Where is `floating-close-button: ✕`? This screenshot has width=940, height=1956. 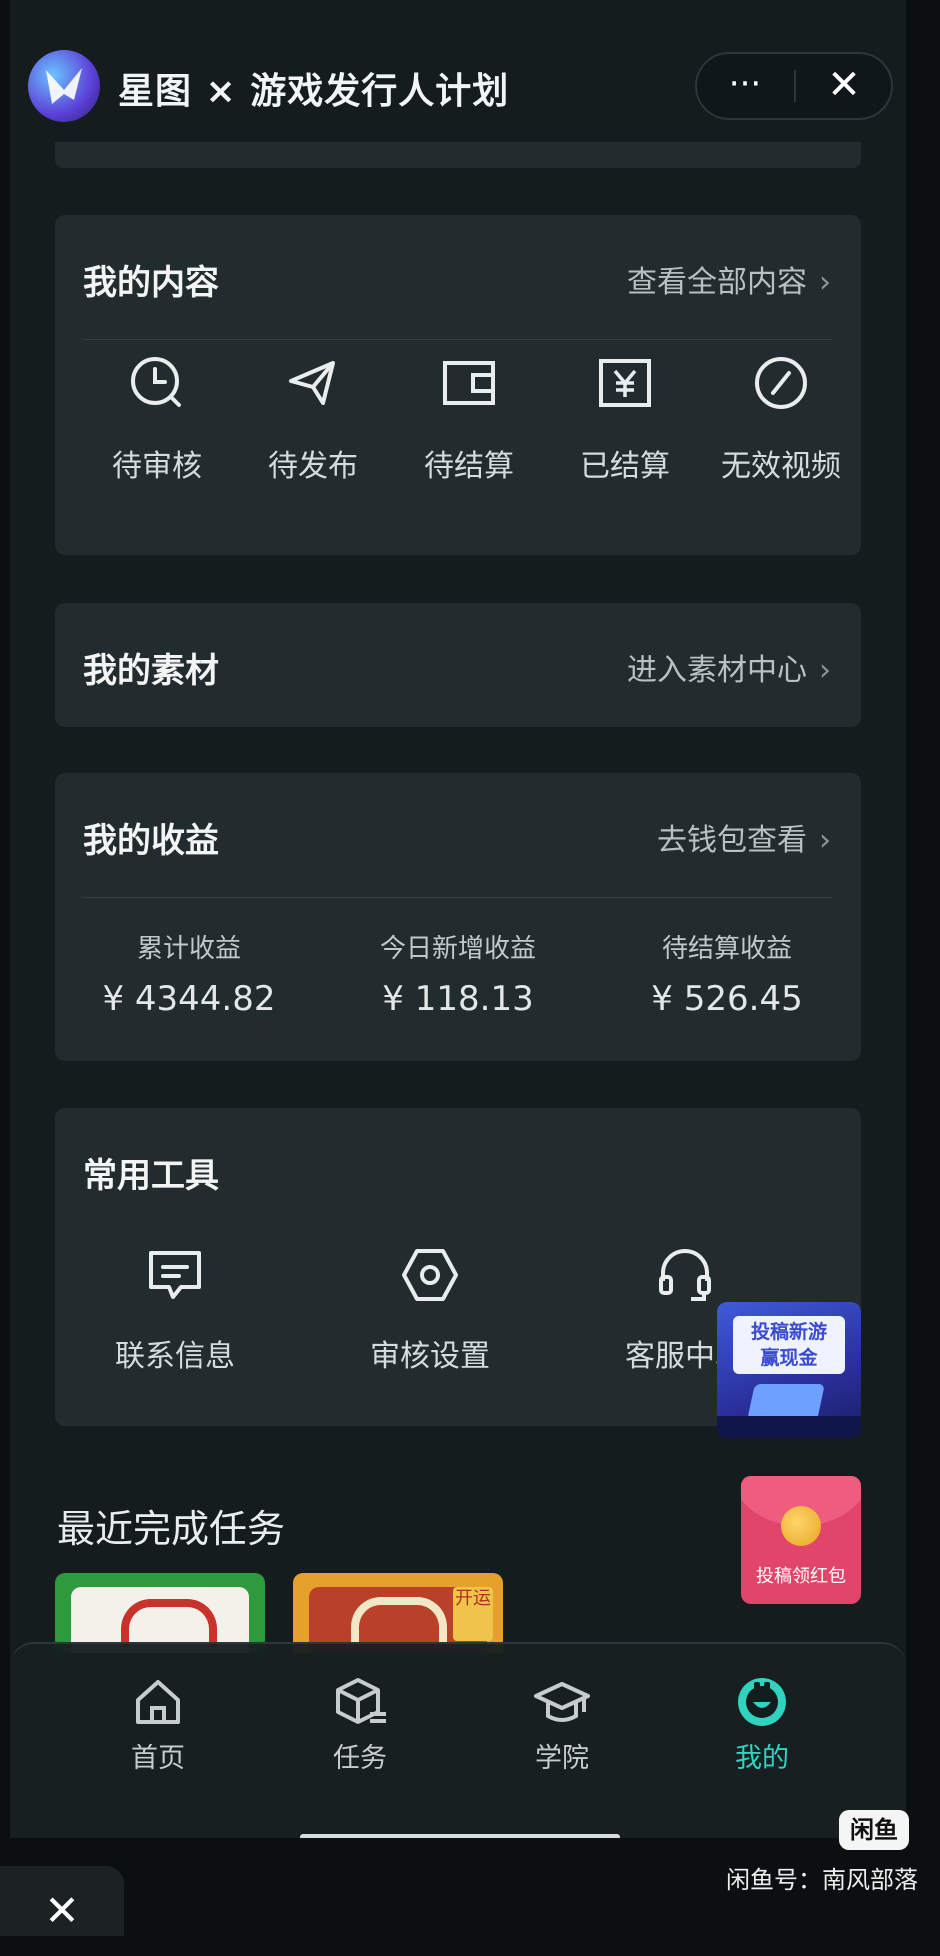 floating-close-button: ✕ is located at coordinates (62, 1901).